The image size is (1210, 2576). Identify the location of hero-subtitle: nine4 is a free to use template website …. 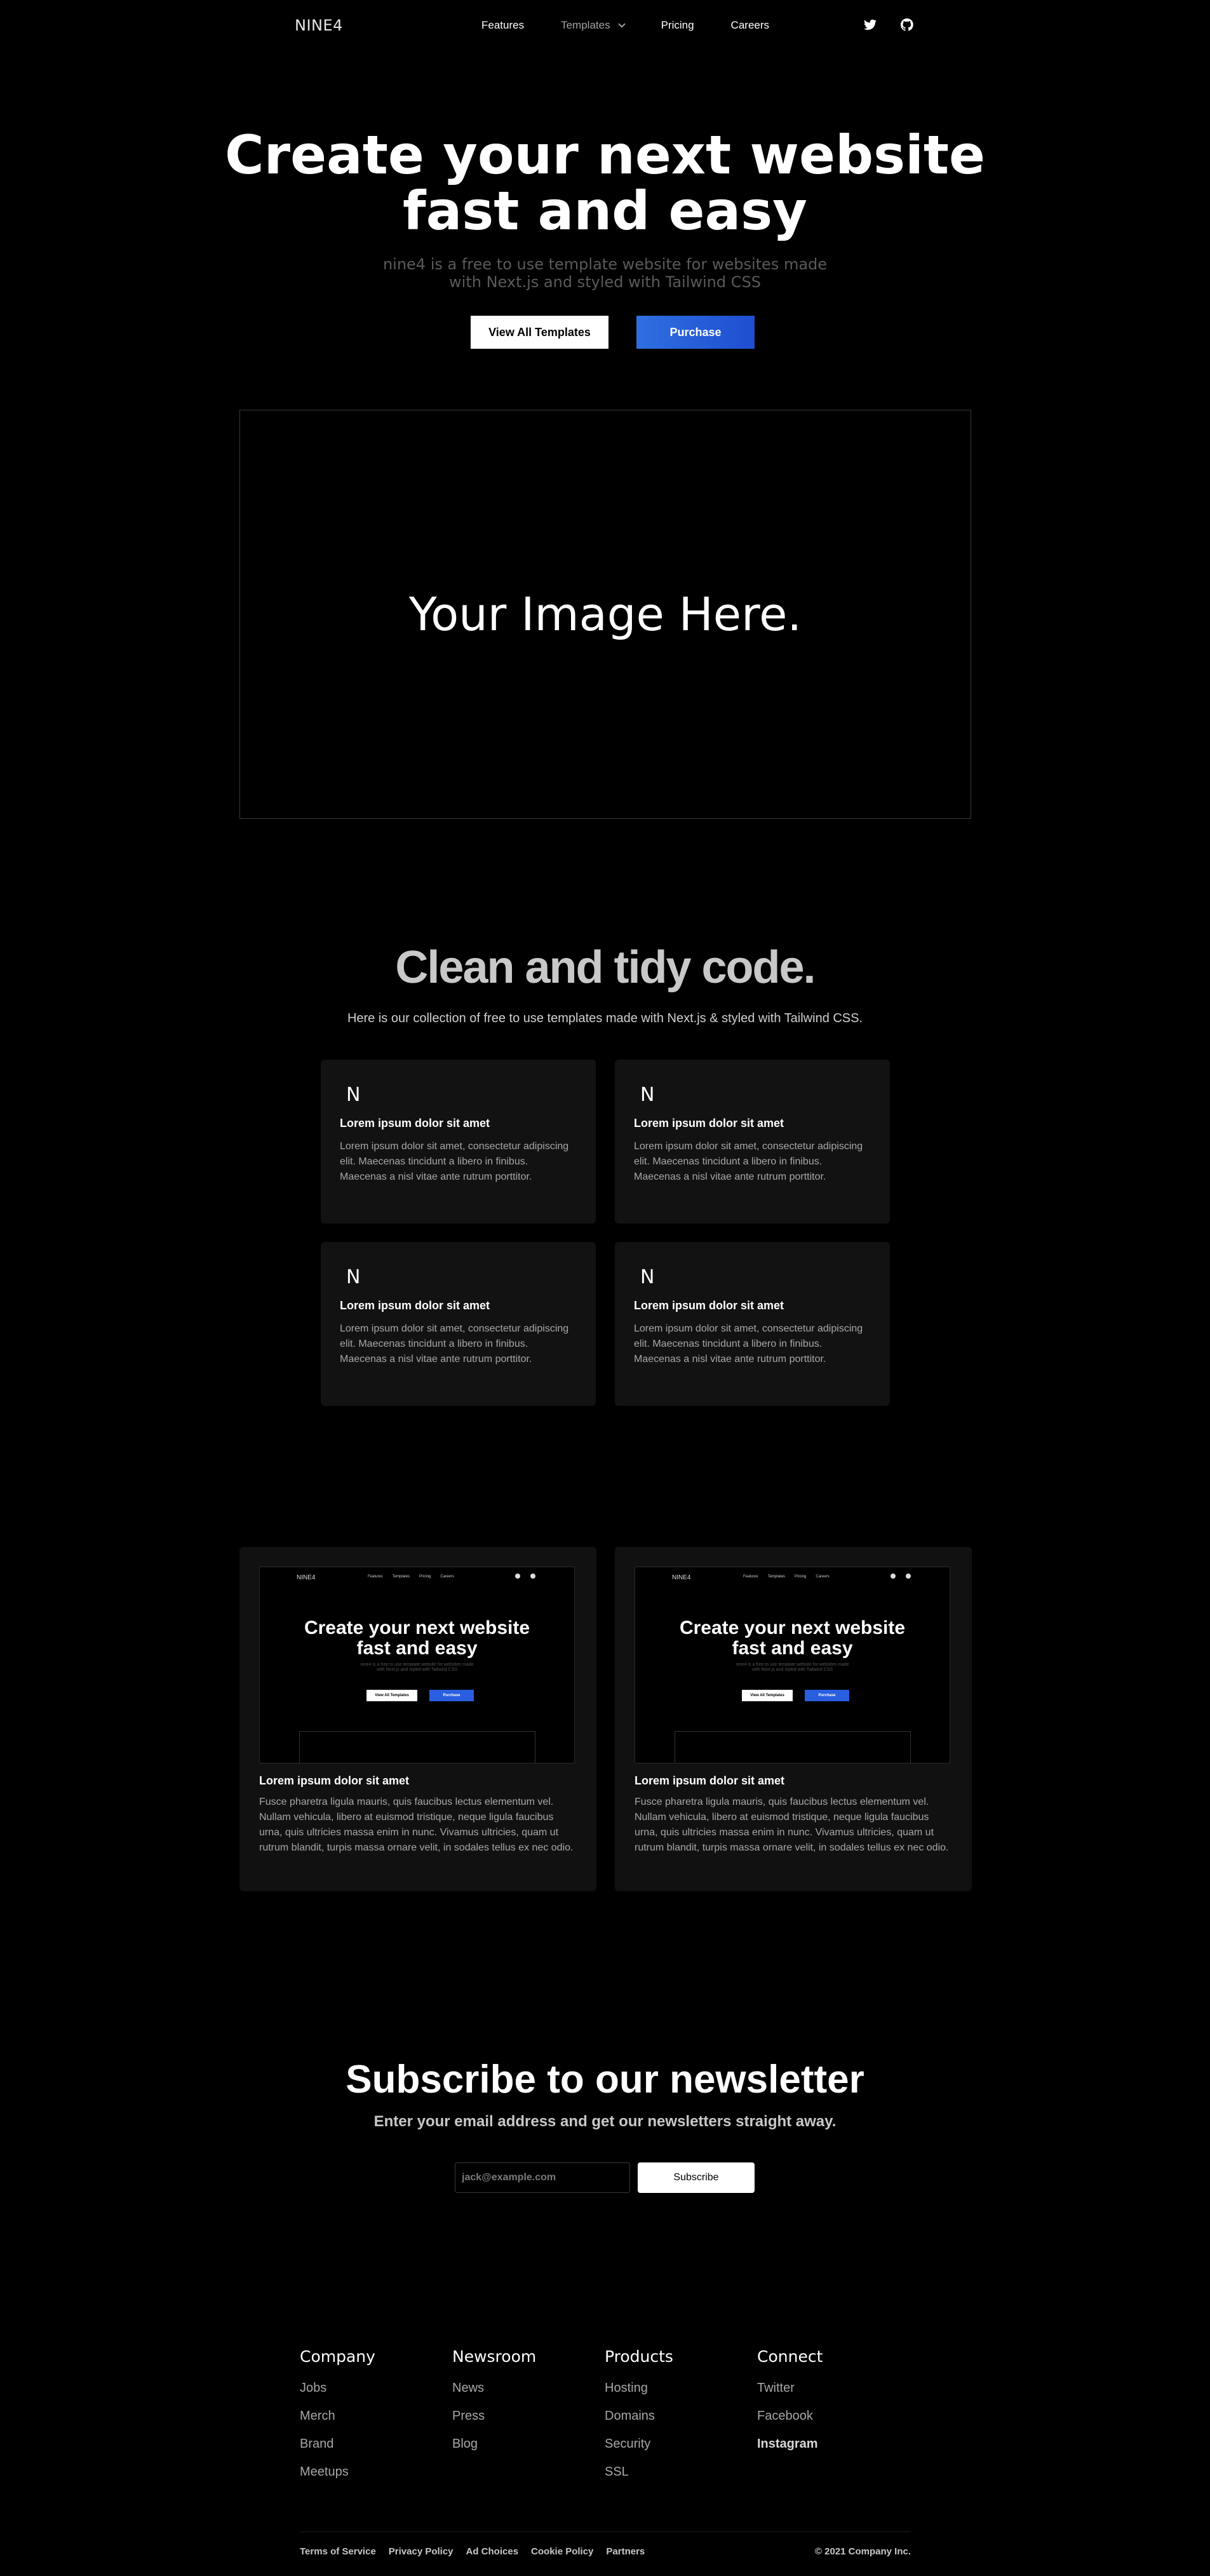
(605, 273).